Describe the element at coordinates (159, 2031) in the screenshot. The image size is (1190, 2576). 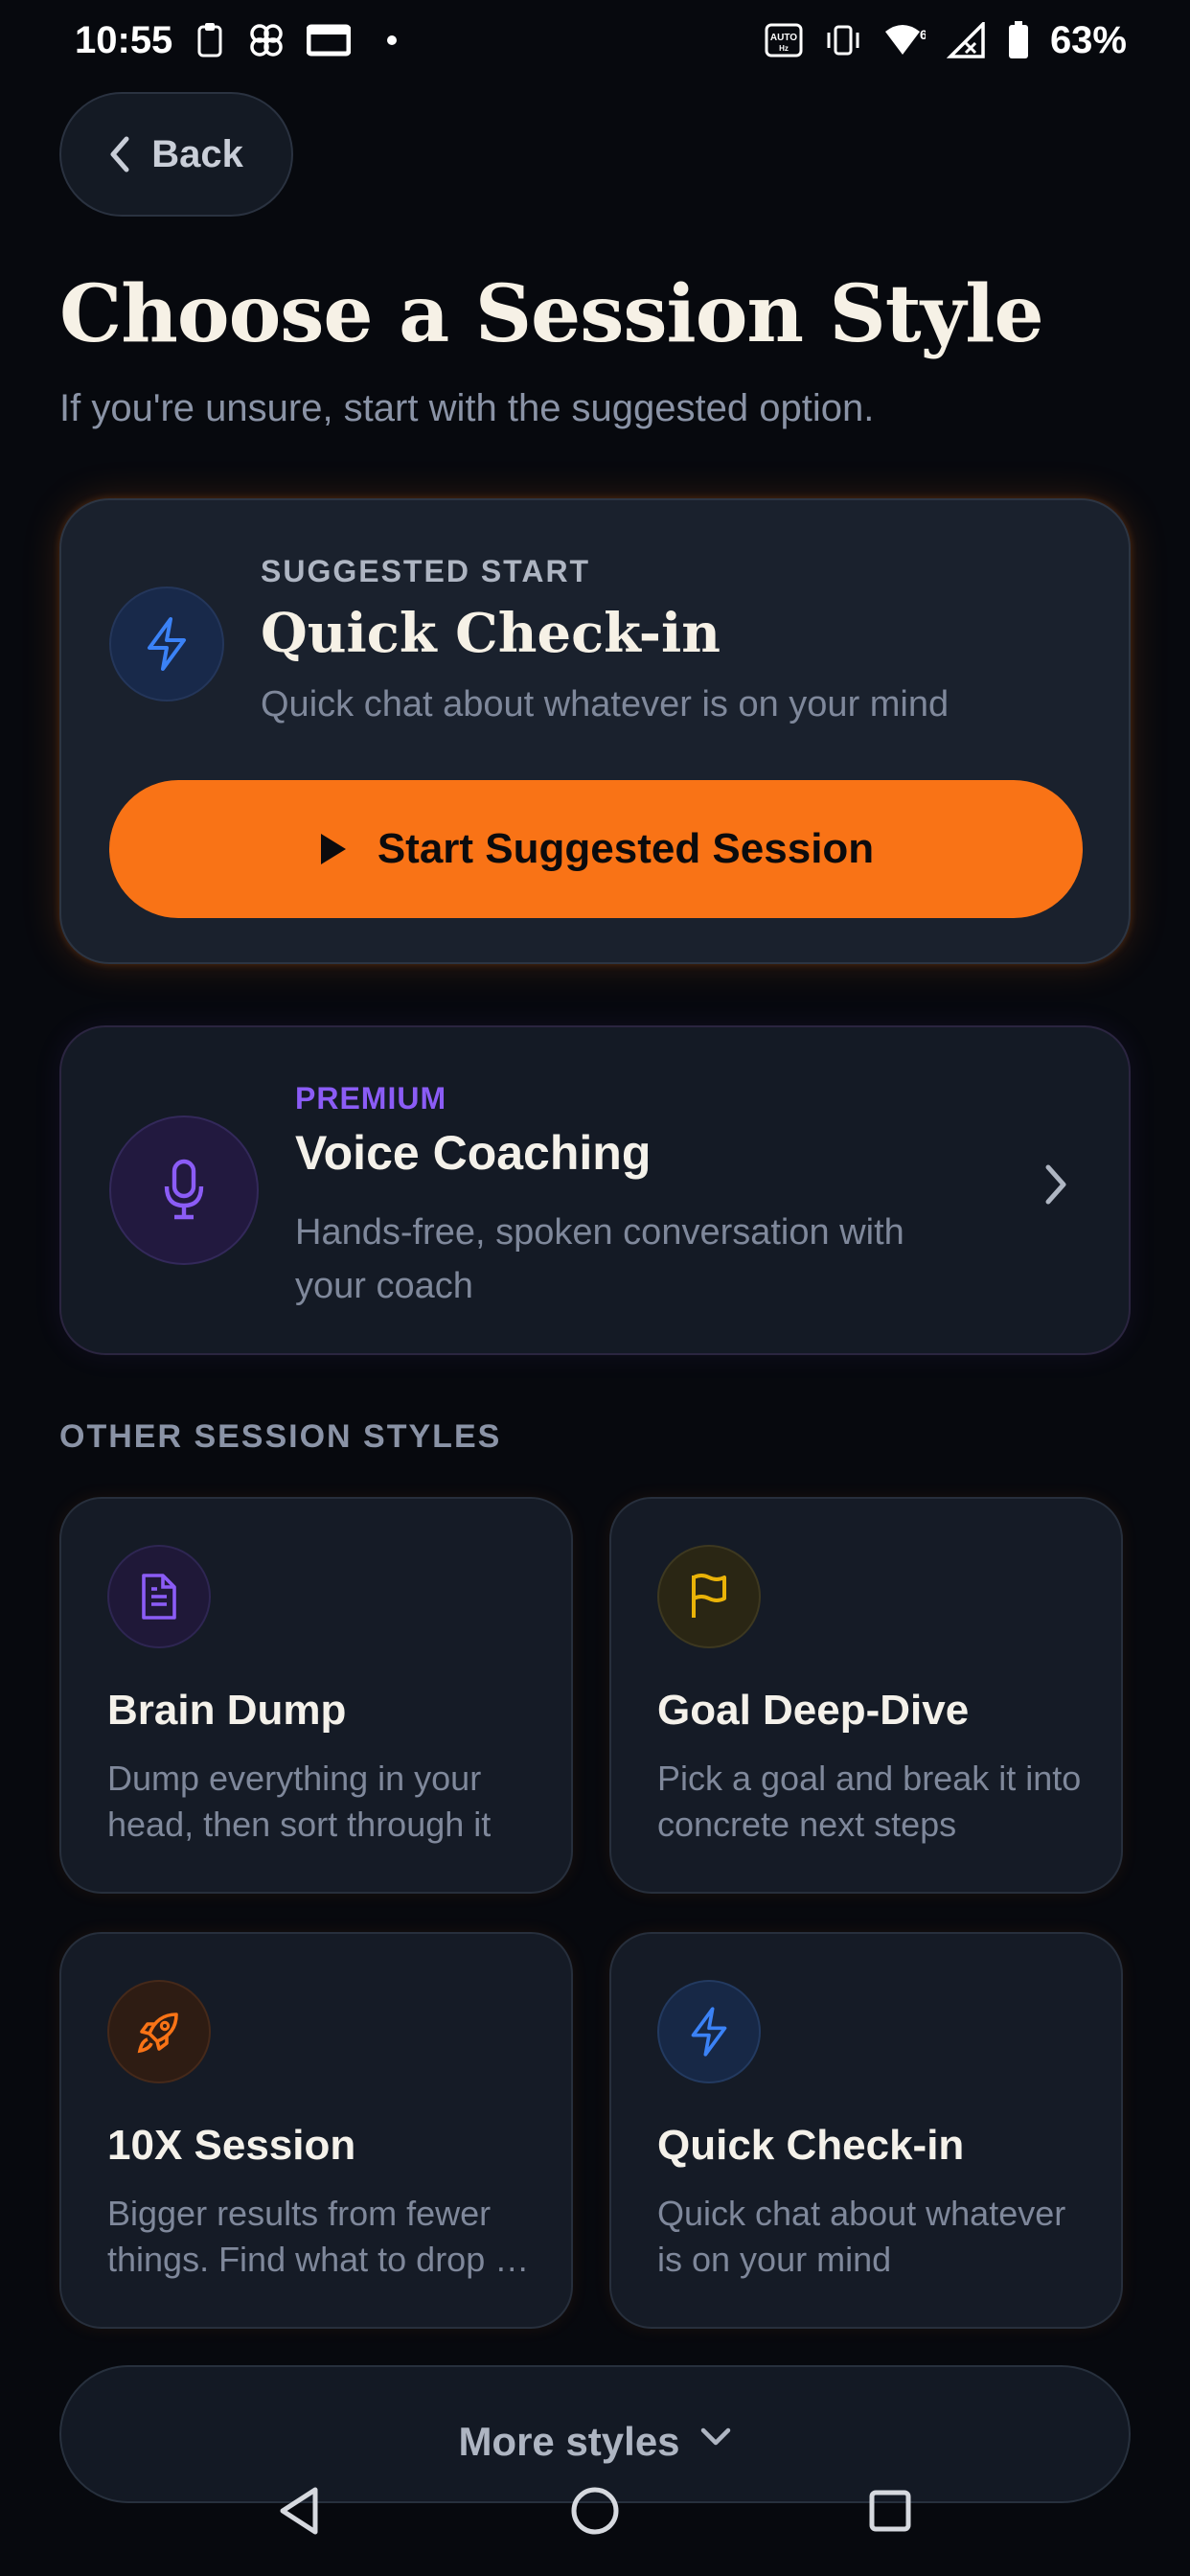
I see `rocket-icon` at that location.